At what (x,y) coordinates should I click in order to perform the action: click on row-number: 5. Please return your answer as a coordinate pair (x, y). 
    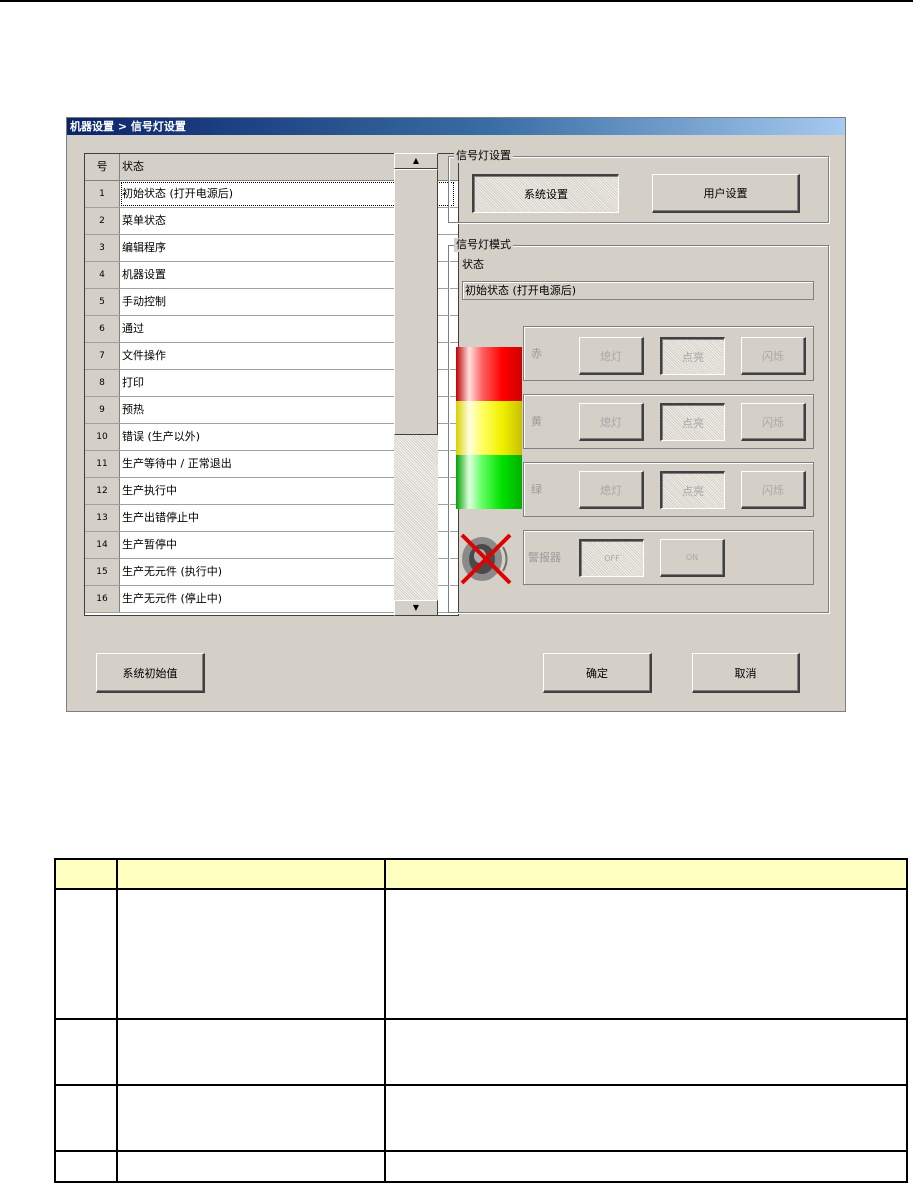
    Looking at the image, I should click on (102, 302).